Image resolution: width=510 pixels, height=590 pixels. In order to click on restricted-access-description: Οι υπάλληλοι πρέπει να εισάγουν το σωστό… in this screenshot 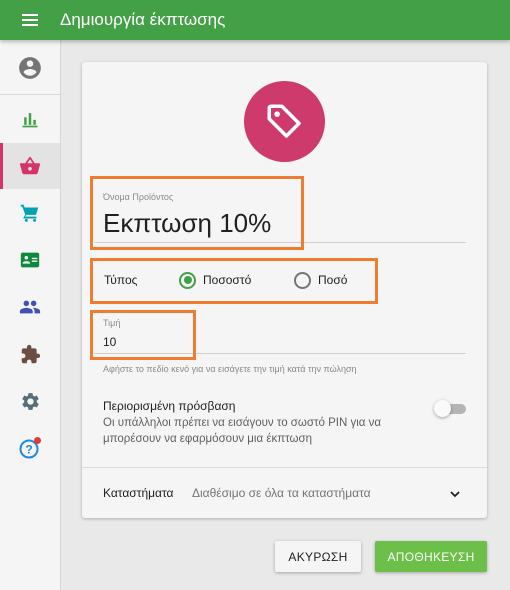, I will do `click(242, 431)`.